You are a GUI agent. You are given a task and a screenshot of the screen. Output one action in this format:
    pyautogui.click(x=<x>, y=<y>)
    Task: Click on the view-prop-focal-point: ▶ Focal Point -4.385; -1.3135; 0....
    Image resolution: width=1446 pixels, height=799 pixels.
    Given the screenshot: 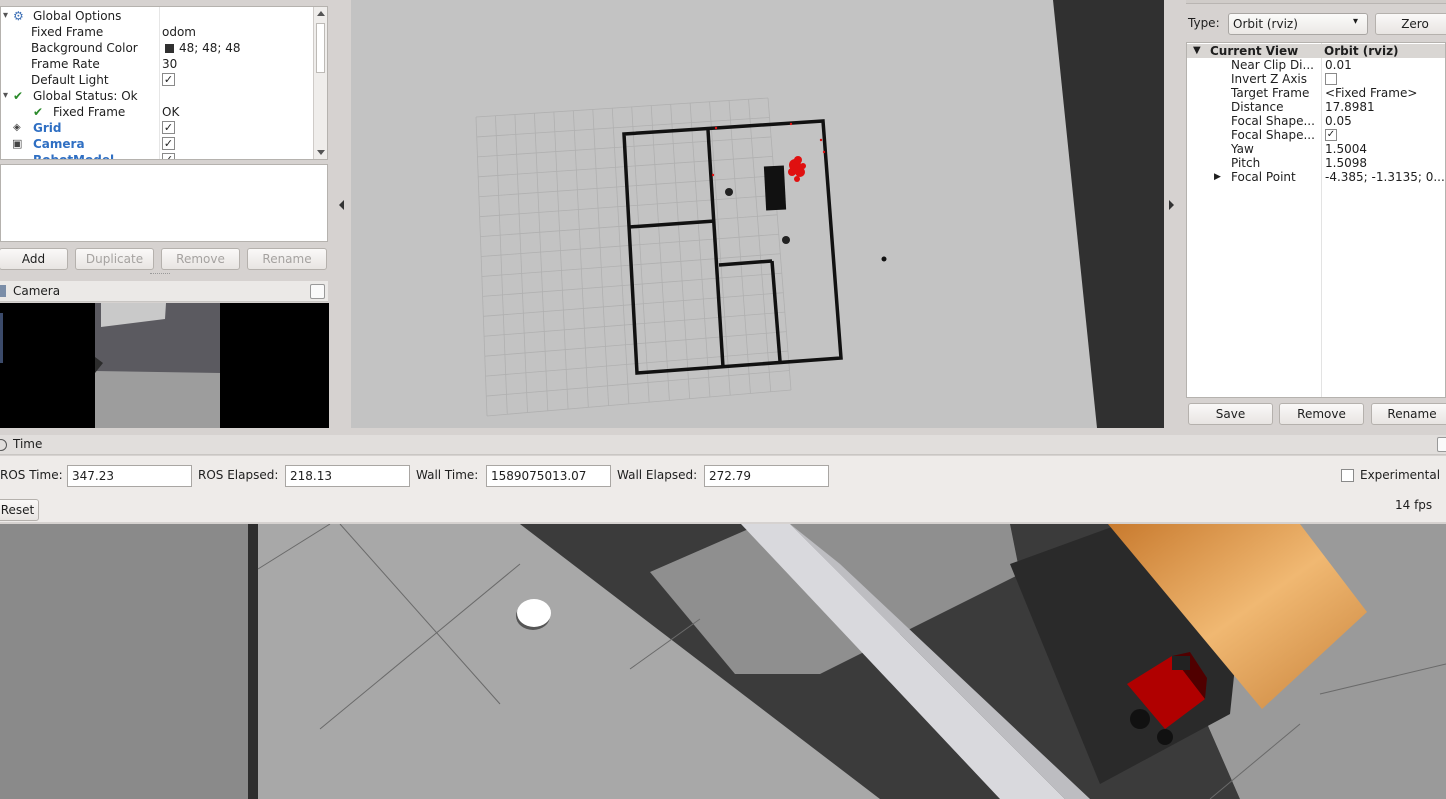 What is the action you would take?
    pyautogui.click(x=1316, y=177)
    